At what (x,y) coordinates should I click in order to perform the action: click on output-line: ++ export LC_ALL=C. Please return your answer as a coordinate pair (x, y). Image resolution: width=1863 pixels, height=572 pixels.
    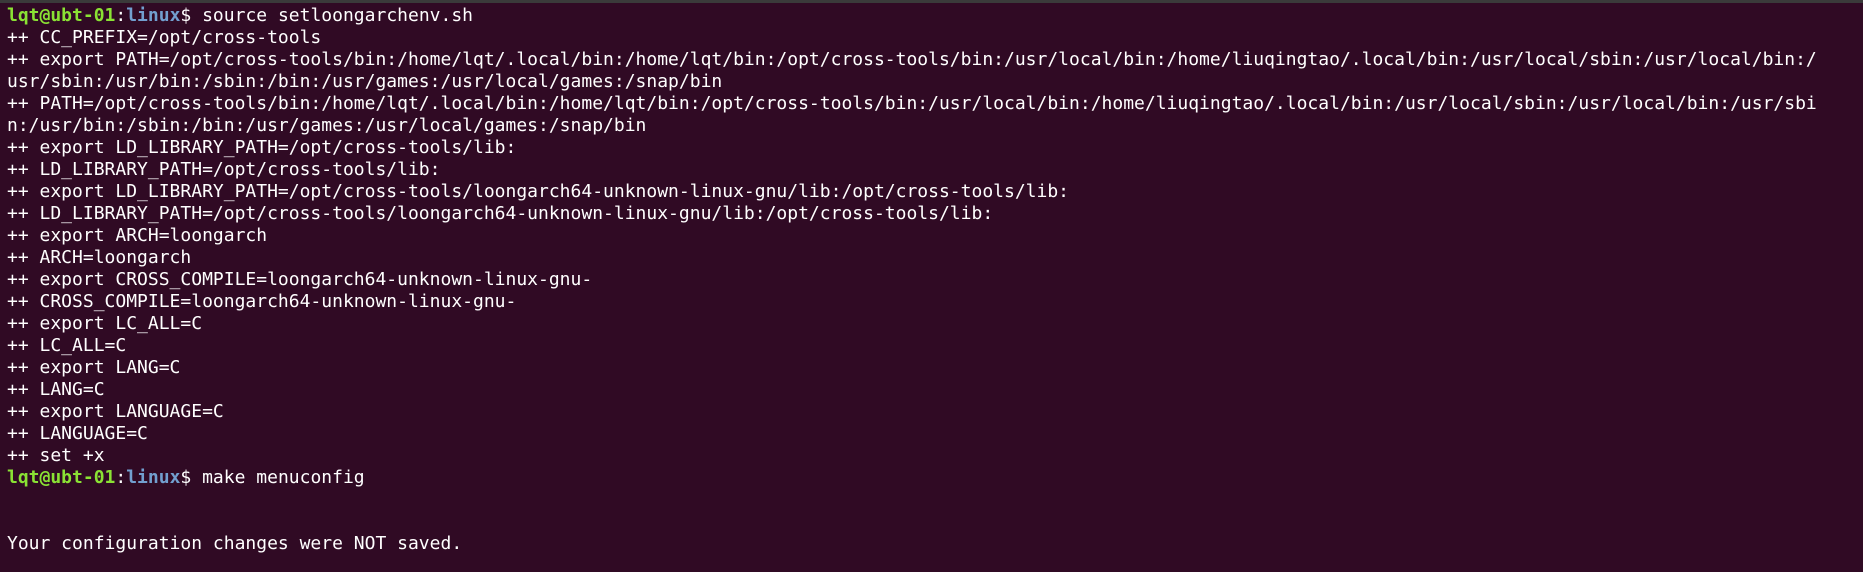
    Looking at the image, I should click on (105, 323).